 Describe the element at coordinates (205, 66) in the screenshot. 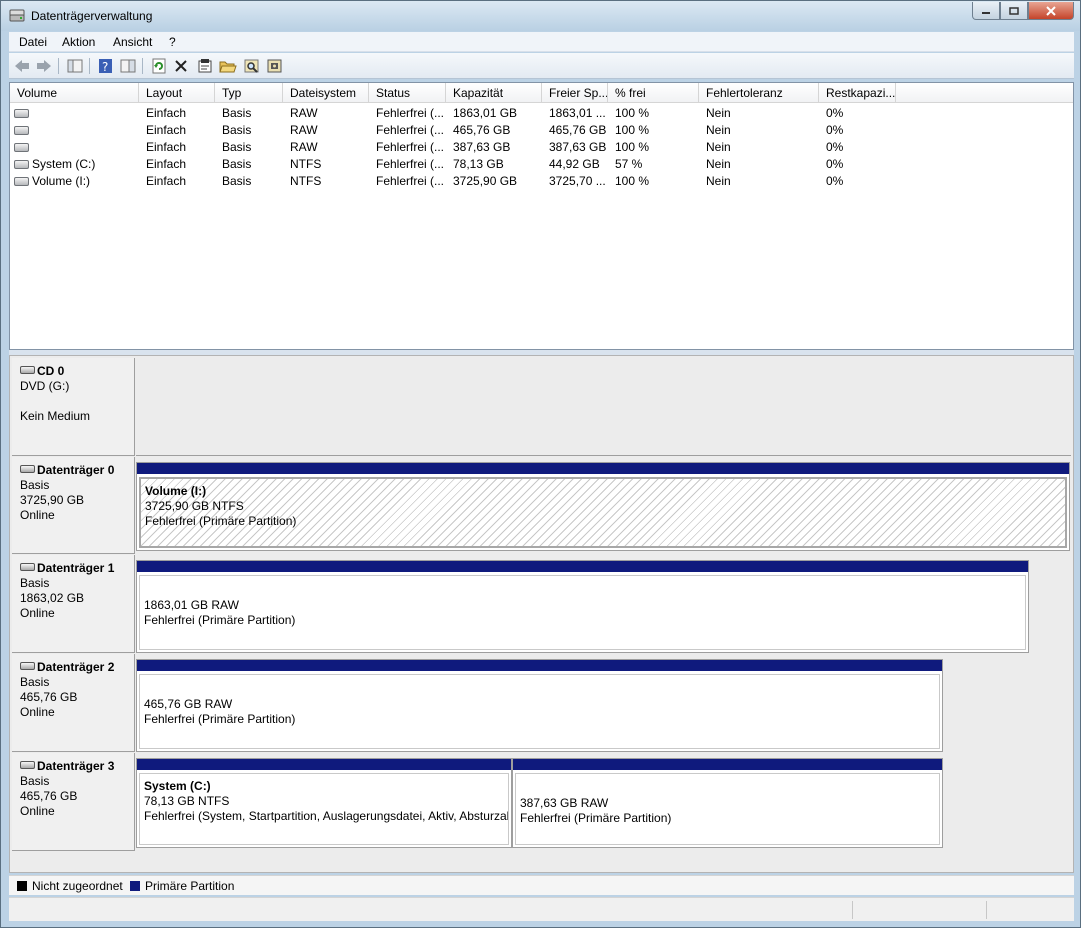

I see `properties-icon` at that location.